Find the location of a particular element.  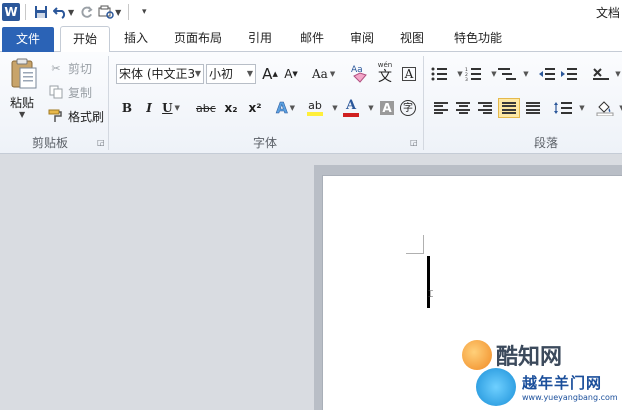

character-shading-button: A is located at coordinates (387, 108).